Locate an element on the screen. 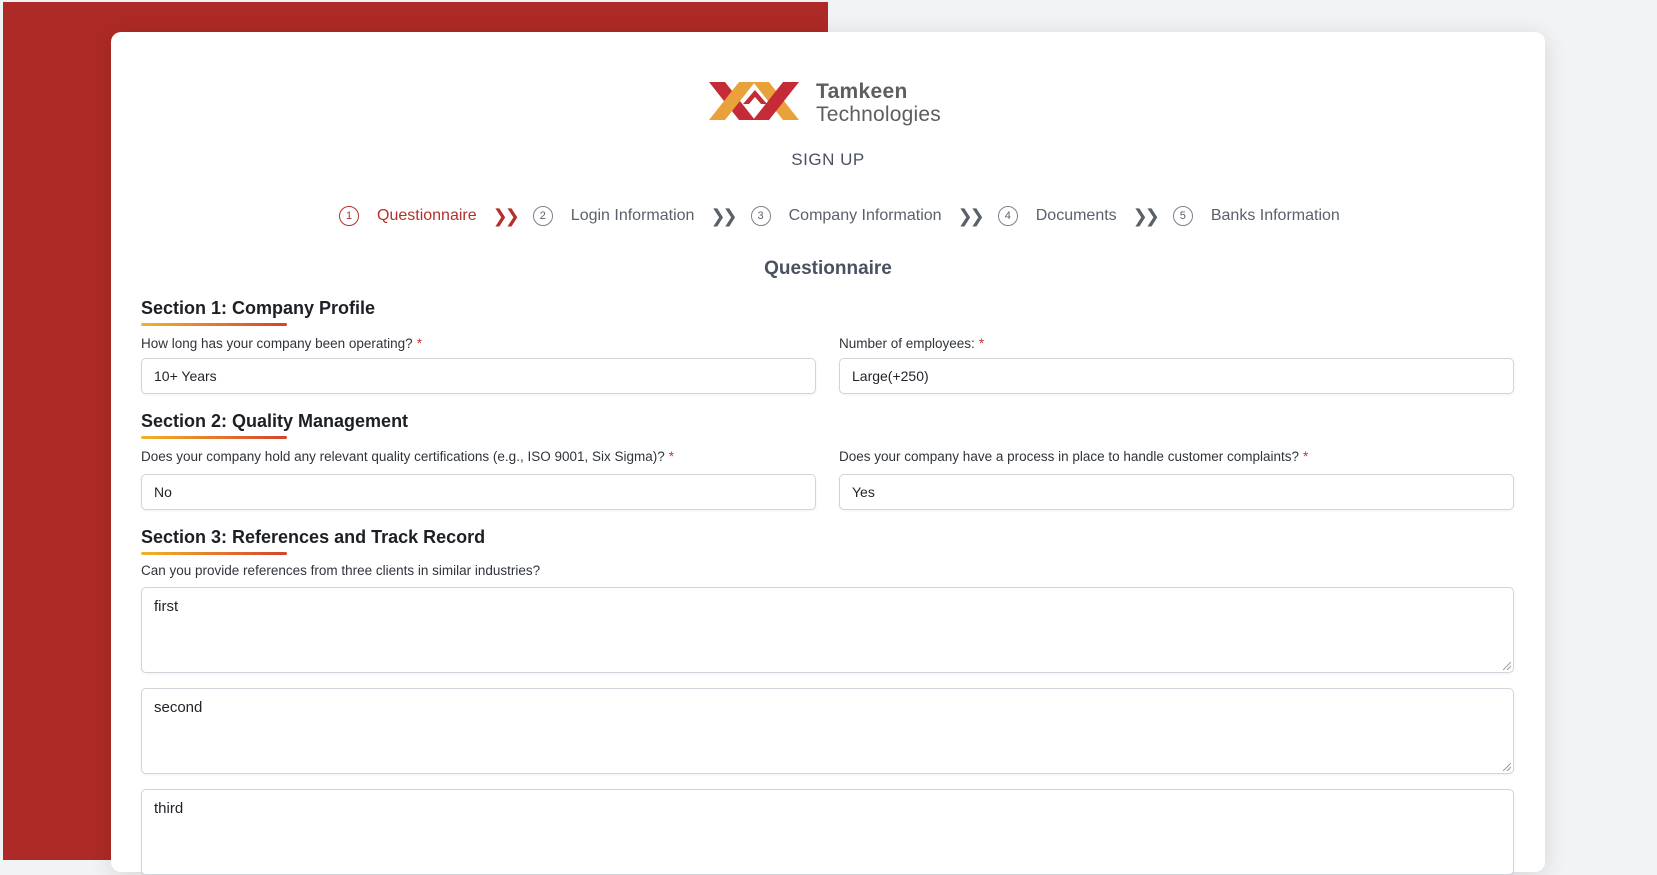 The width and height of the screenshot is (1657, 875). employees-field: Large(+250) is located at coordinates (1176, 376).